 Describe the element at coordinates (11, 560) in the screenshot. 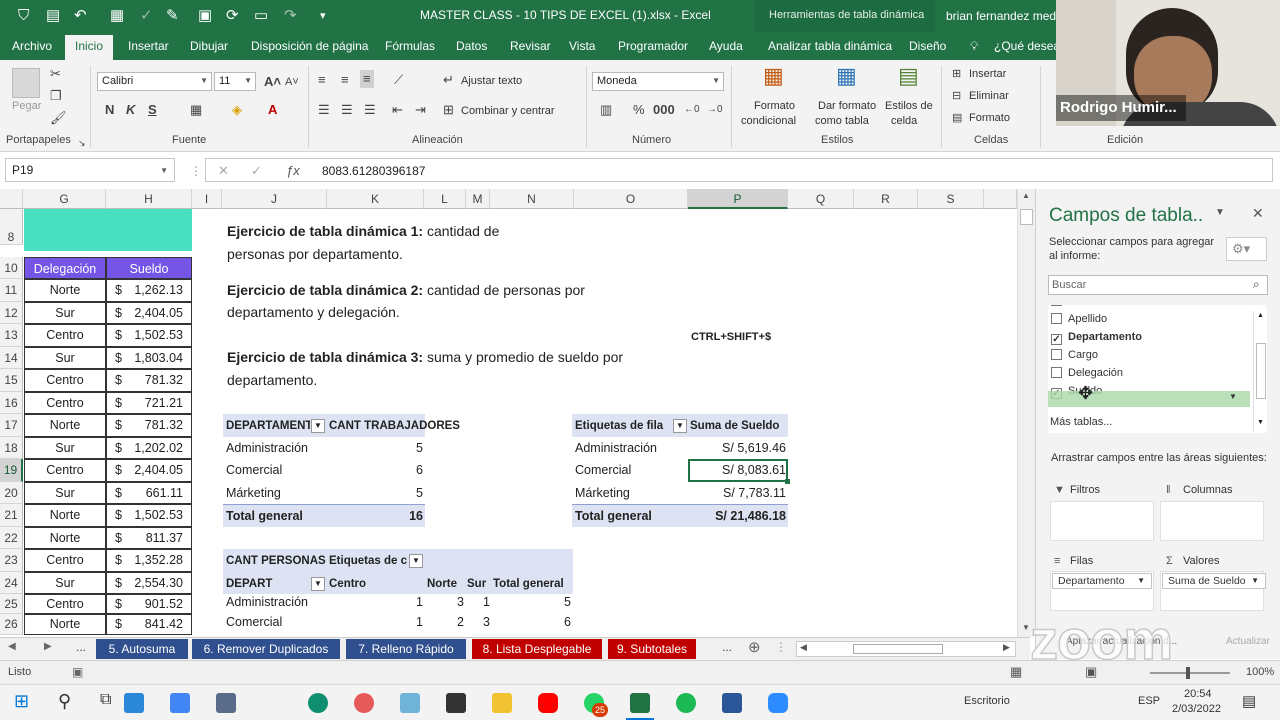

I see `row-header: 23` at that location.